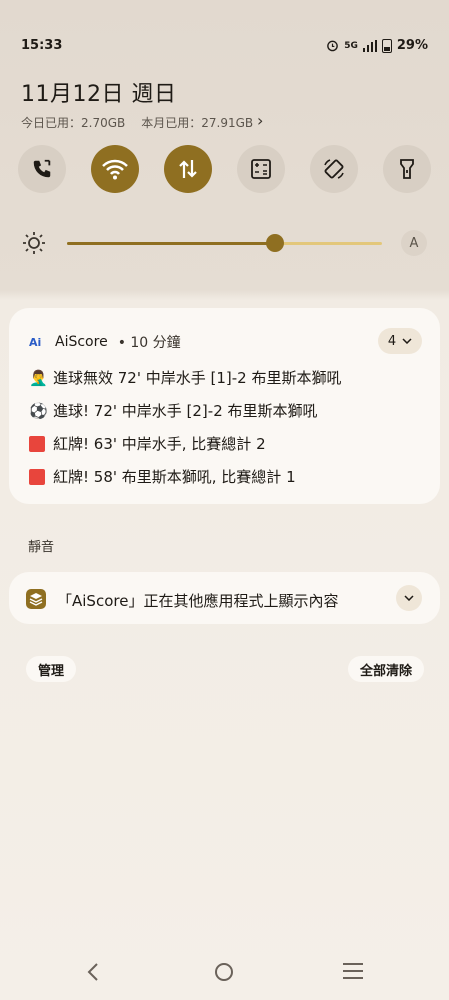 The image size is (449, 1000). Describe the element at coordinates (51, 669) in the screenshot. I see `manage-button: 管理` at that location.